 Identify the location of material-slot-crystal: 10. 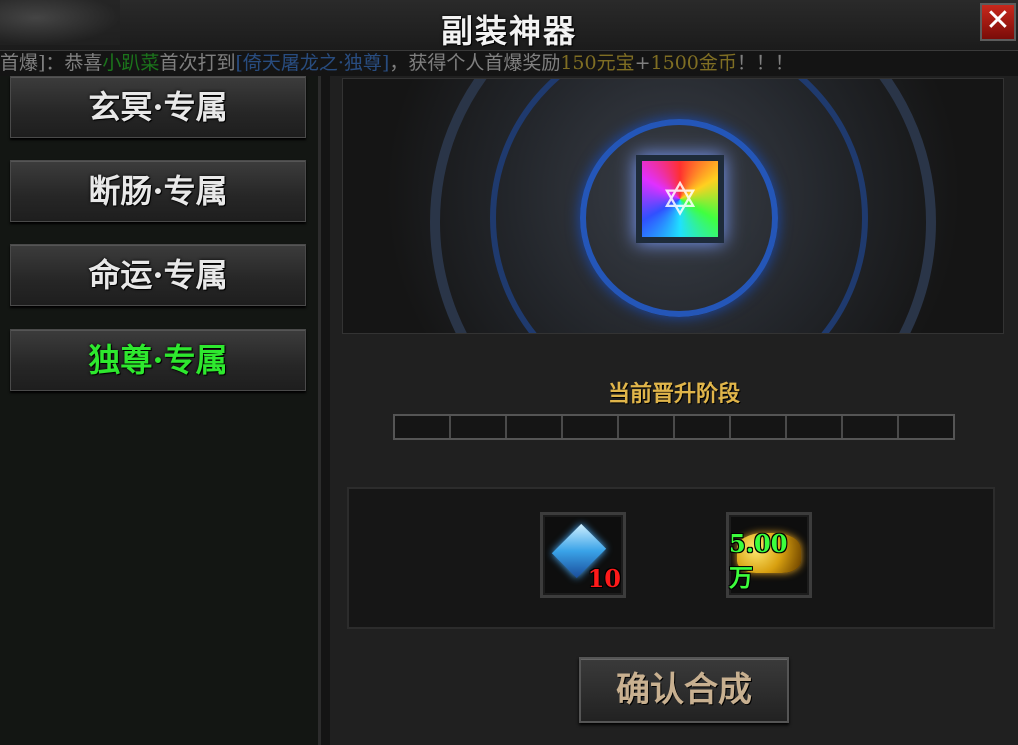
(583, 555).